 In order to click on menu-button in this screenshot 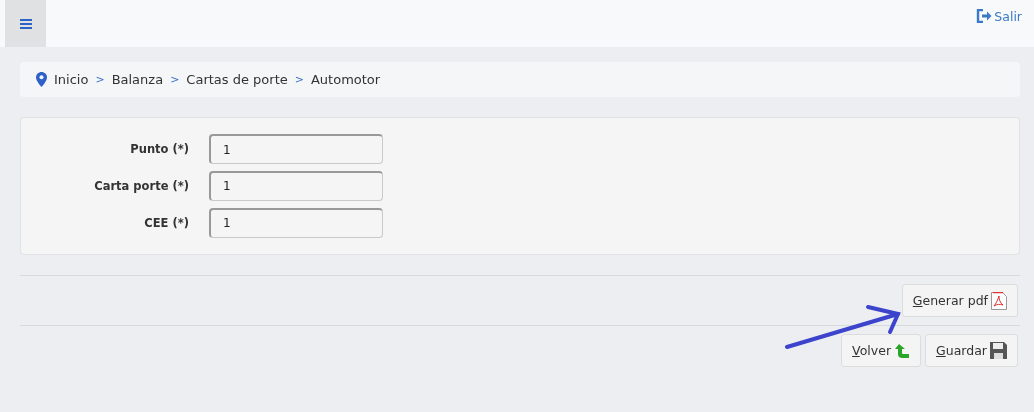, I will do `click(25, 23)`.